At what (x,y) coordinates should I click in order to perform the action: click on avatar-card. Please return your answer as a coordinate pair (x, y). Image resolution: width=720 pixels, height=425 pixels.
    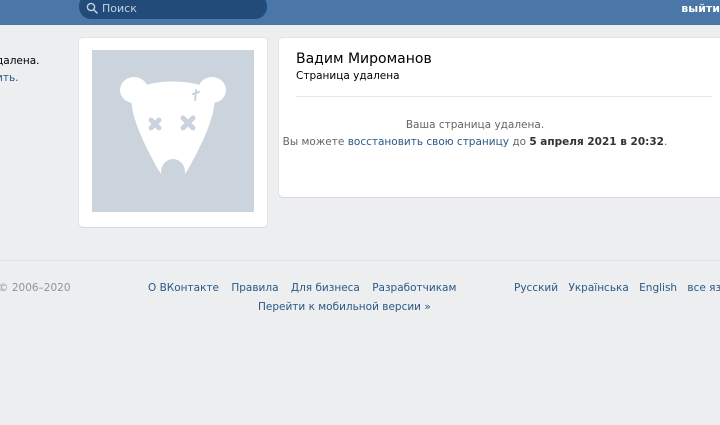
    Looking at the image, I should click on (173, 132).